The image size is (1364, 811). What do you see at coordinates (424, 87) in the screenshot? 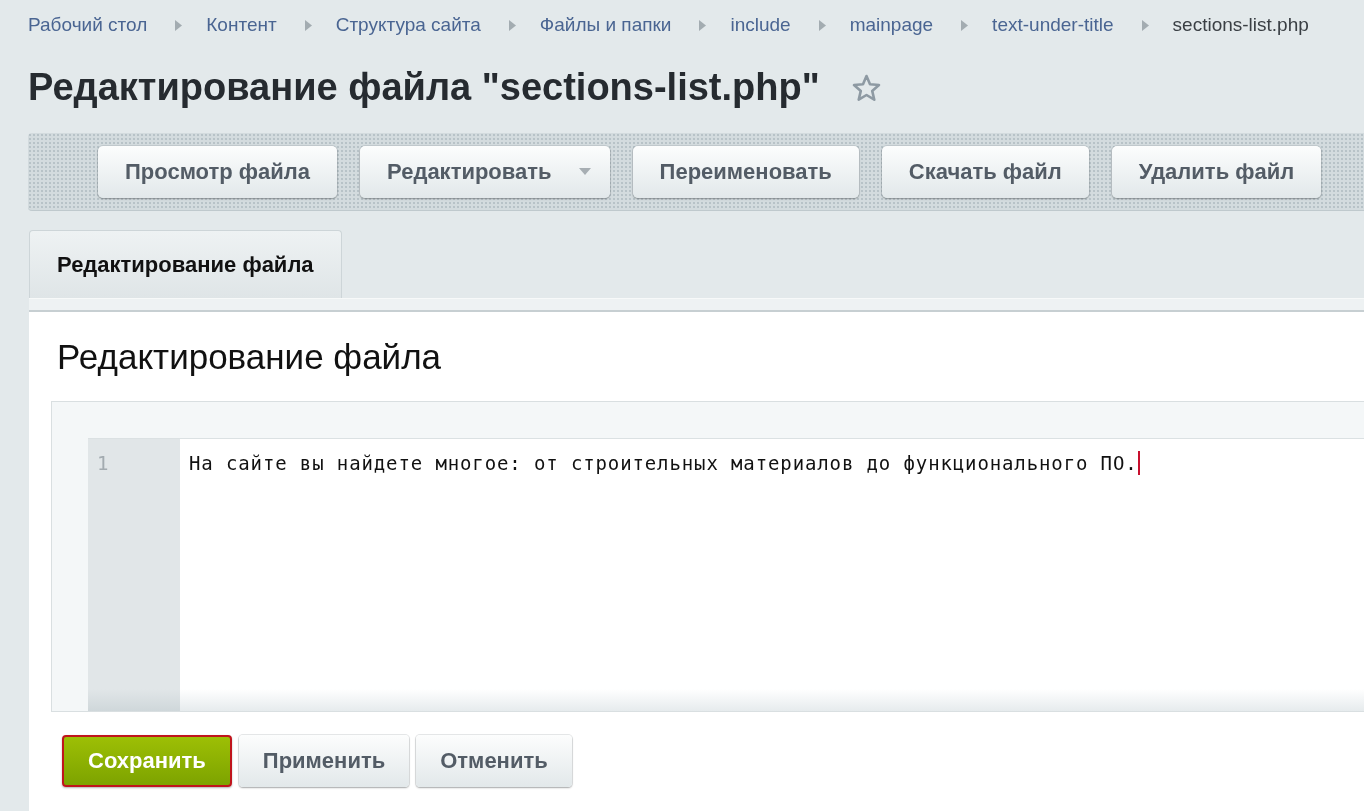
I see `page-title: Редактирование файла "sections-list.php"` at bounding box center [424, 87].